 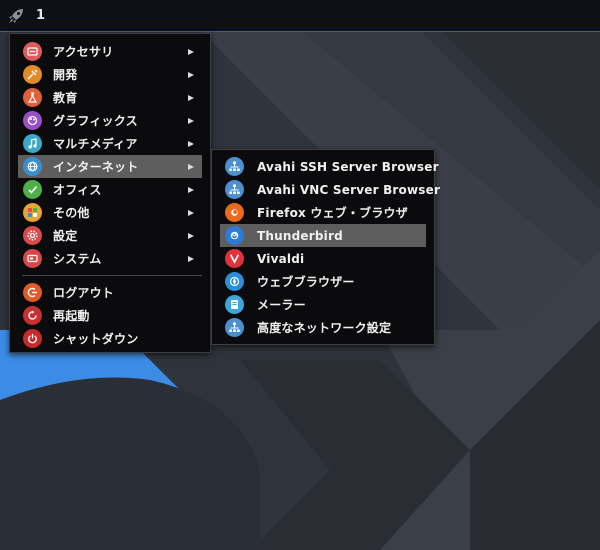 What do you see at coordinates (96, 167) in the screenshot?
I see `menu-item-label: インターネット` at bounding box center [96, 167].